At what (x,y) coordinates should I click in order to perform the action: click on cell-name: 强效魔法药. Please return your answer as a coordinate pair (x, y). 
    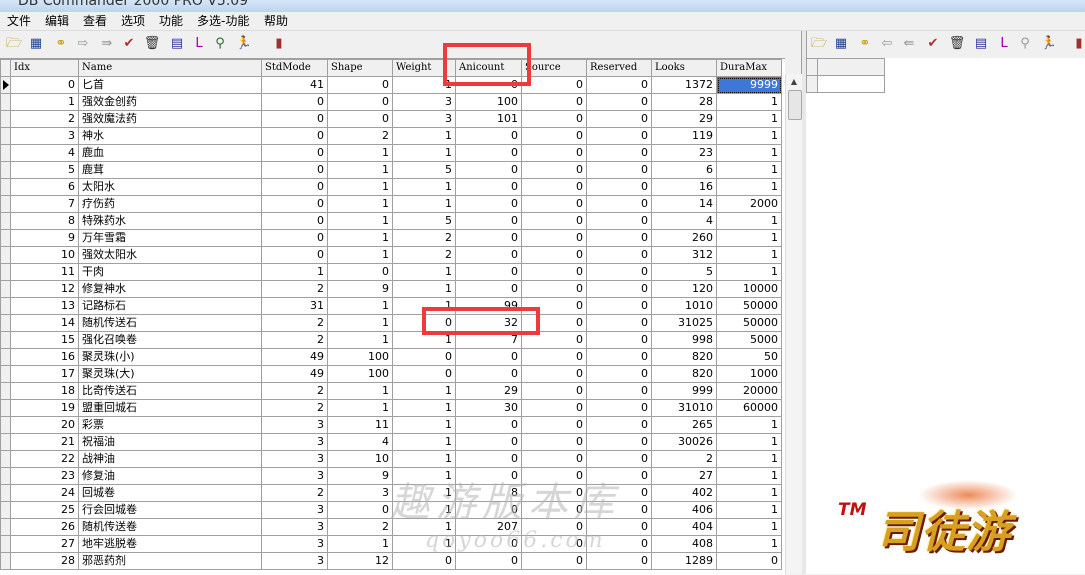
    Looking at the image, I should click on (170, 119).